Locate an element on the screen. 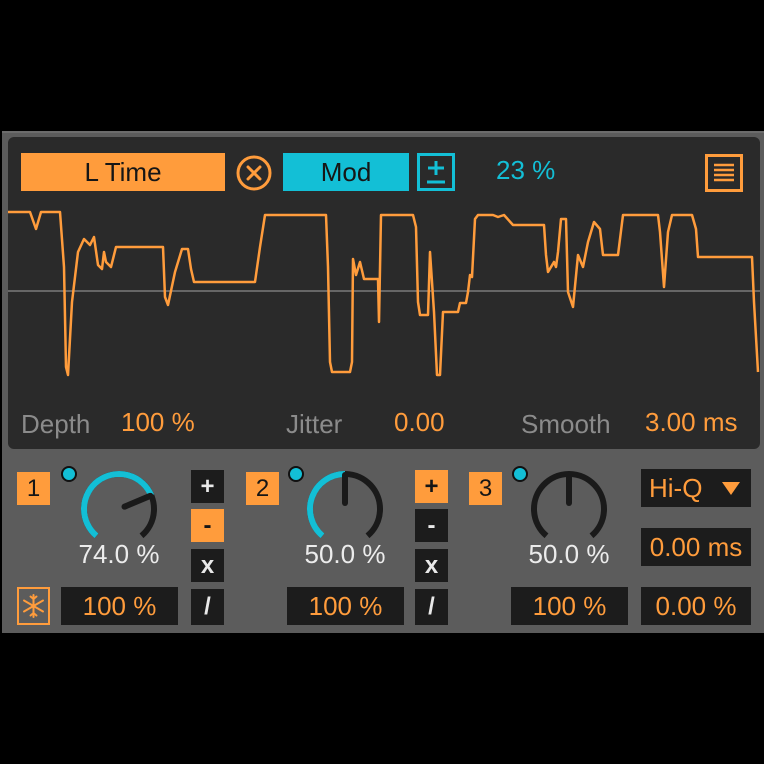 This screenshot has height=764, width=764. slot-2-amount: 100 % is located at coordinates (345, 606).